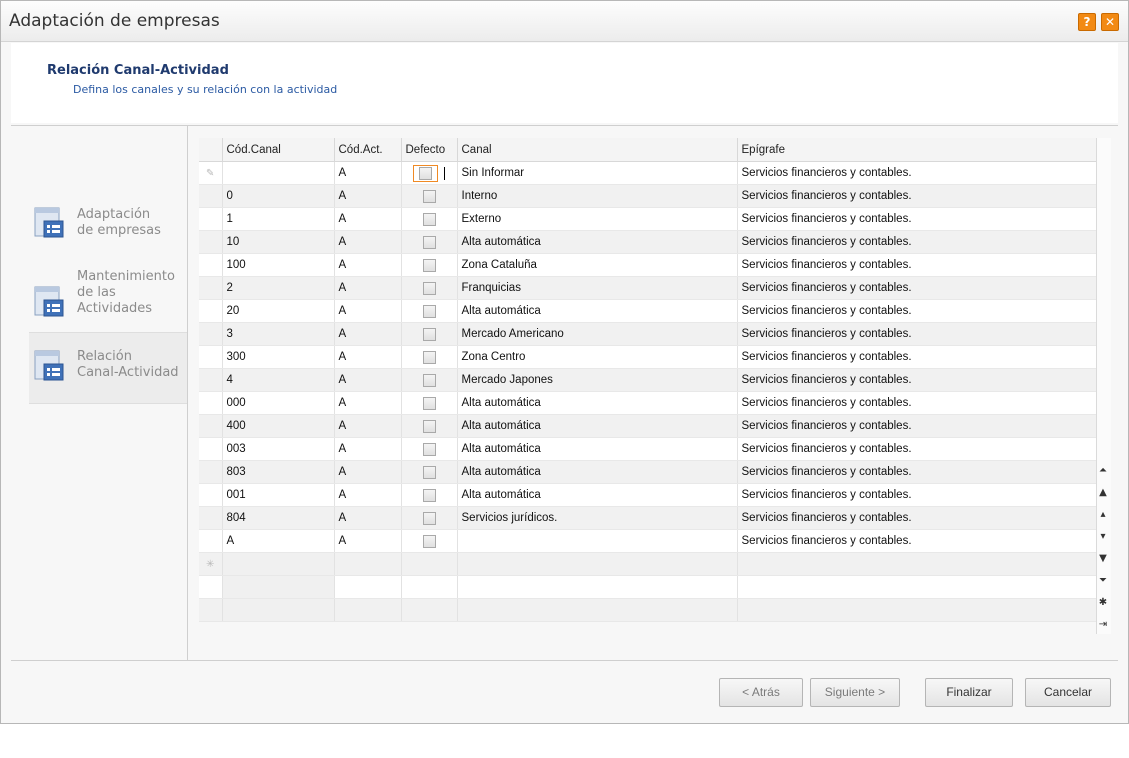 The width and height of the screenshot is (1129, 758). What do you see at coordinates (597, 196) in the screenshot?
I see `cell-canal: Interno` at bounding box center [597, 196].